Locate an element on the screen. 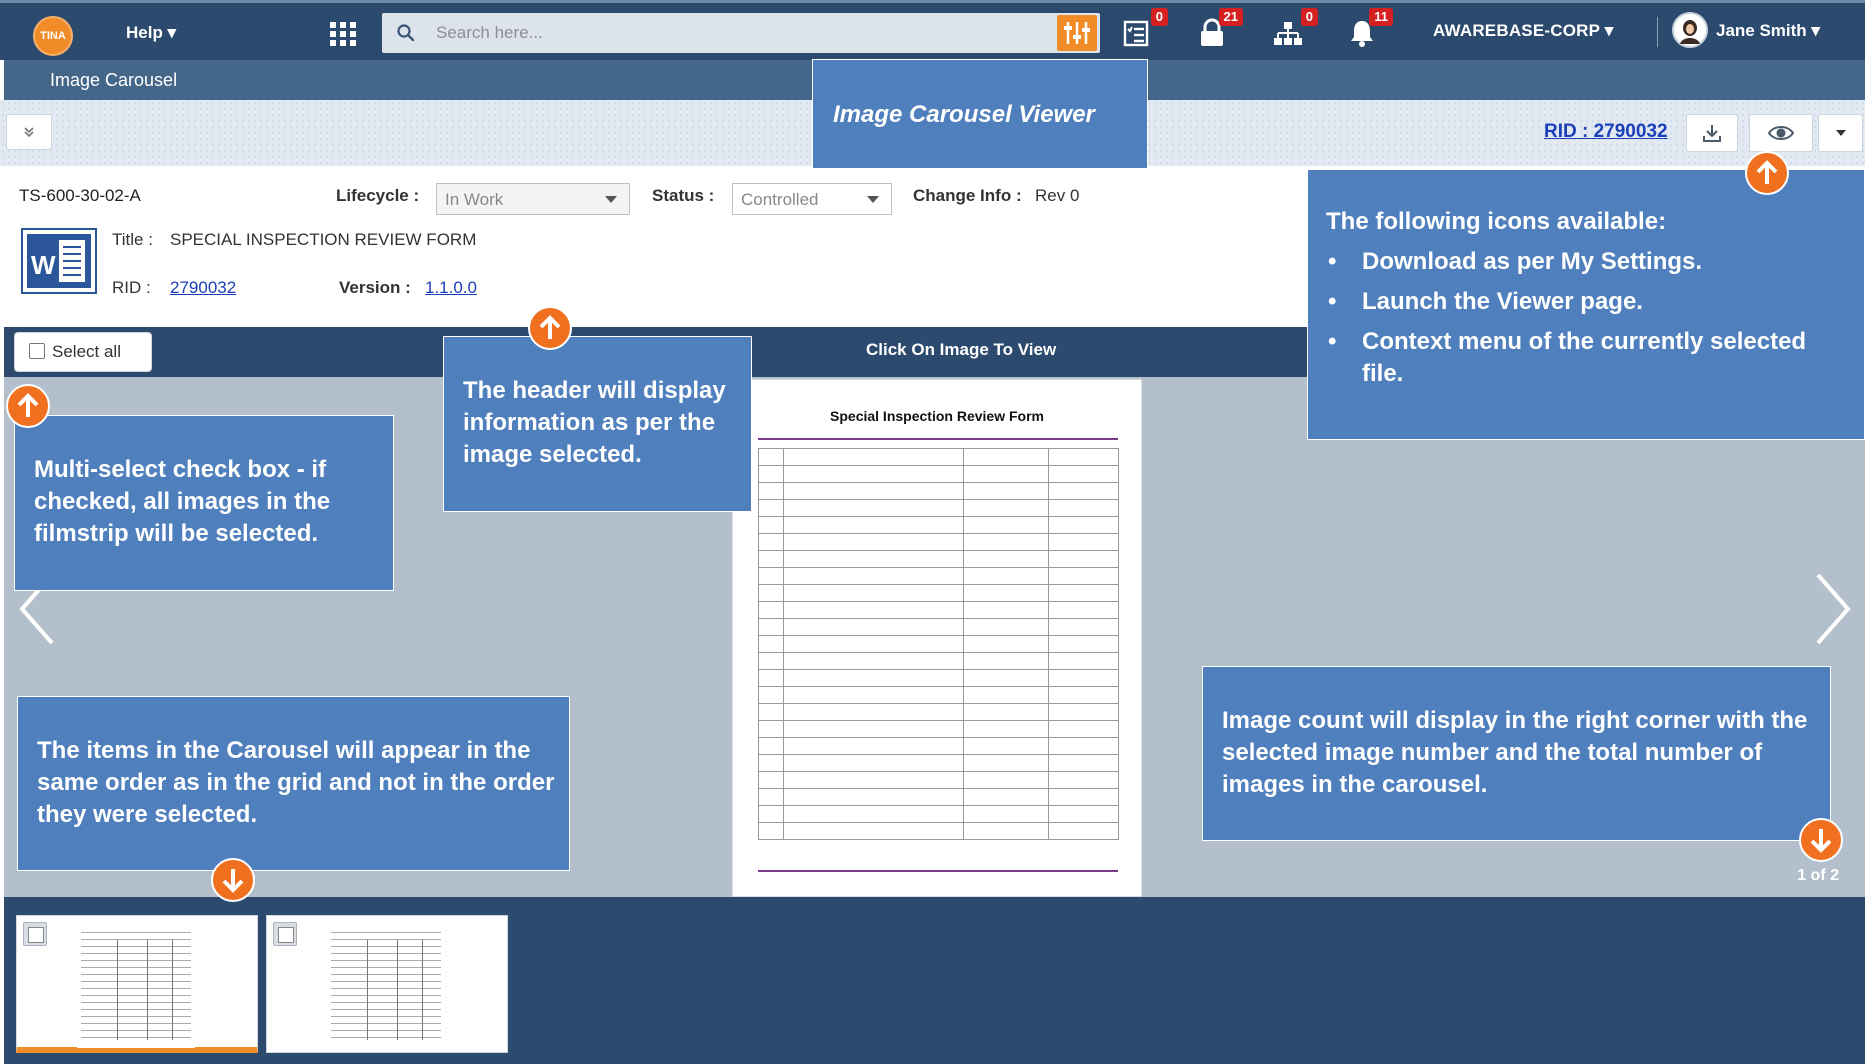 The image size is (1865, 1064). eye-icon is located at coordinates (1781, 133).